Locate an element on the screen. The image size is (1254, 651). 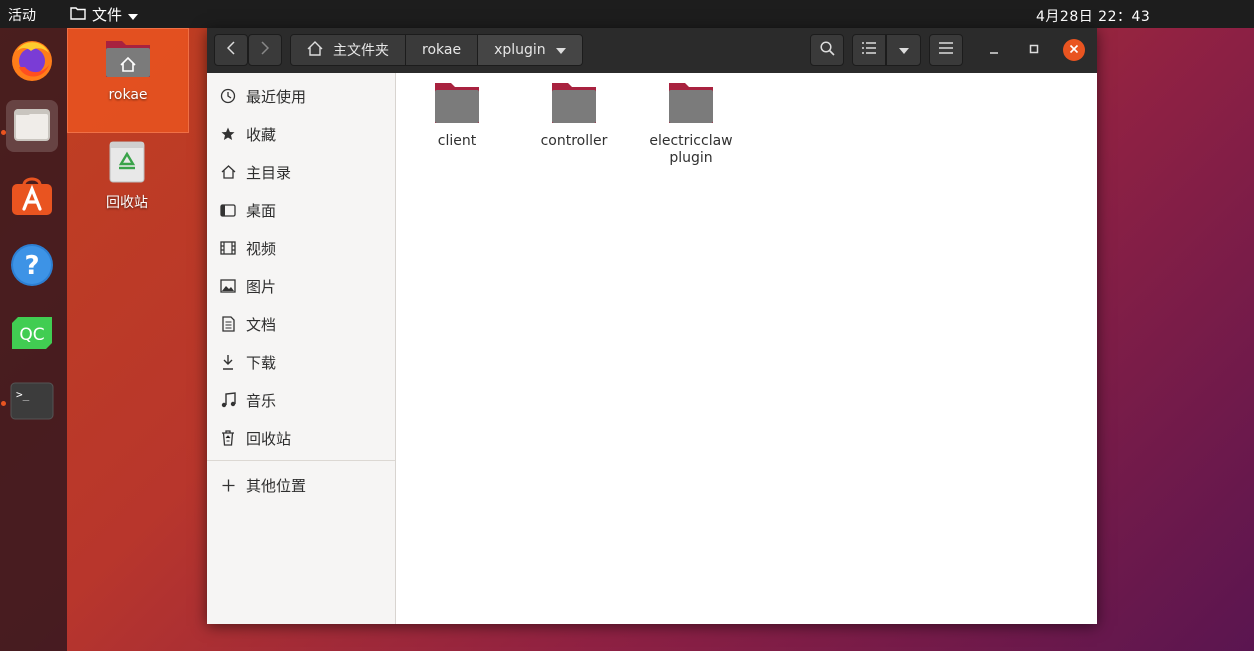
folder-item: controller is located at coordinates (574, 115).